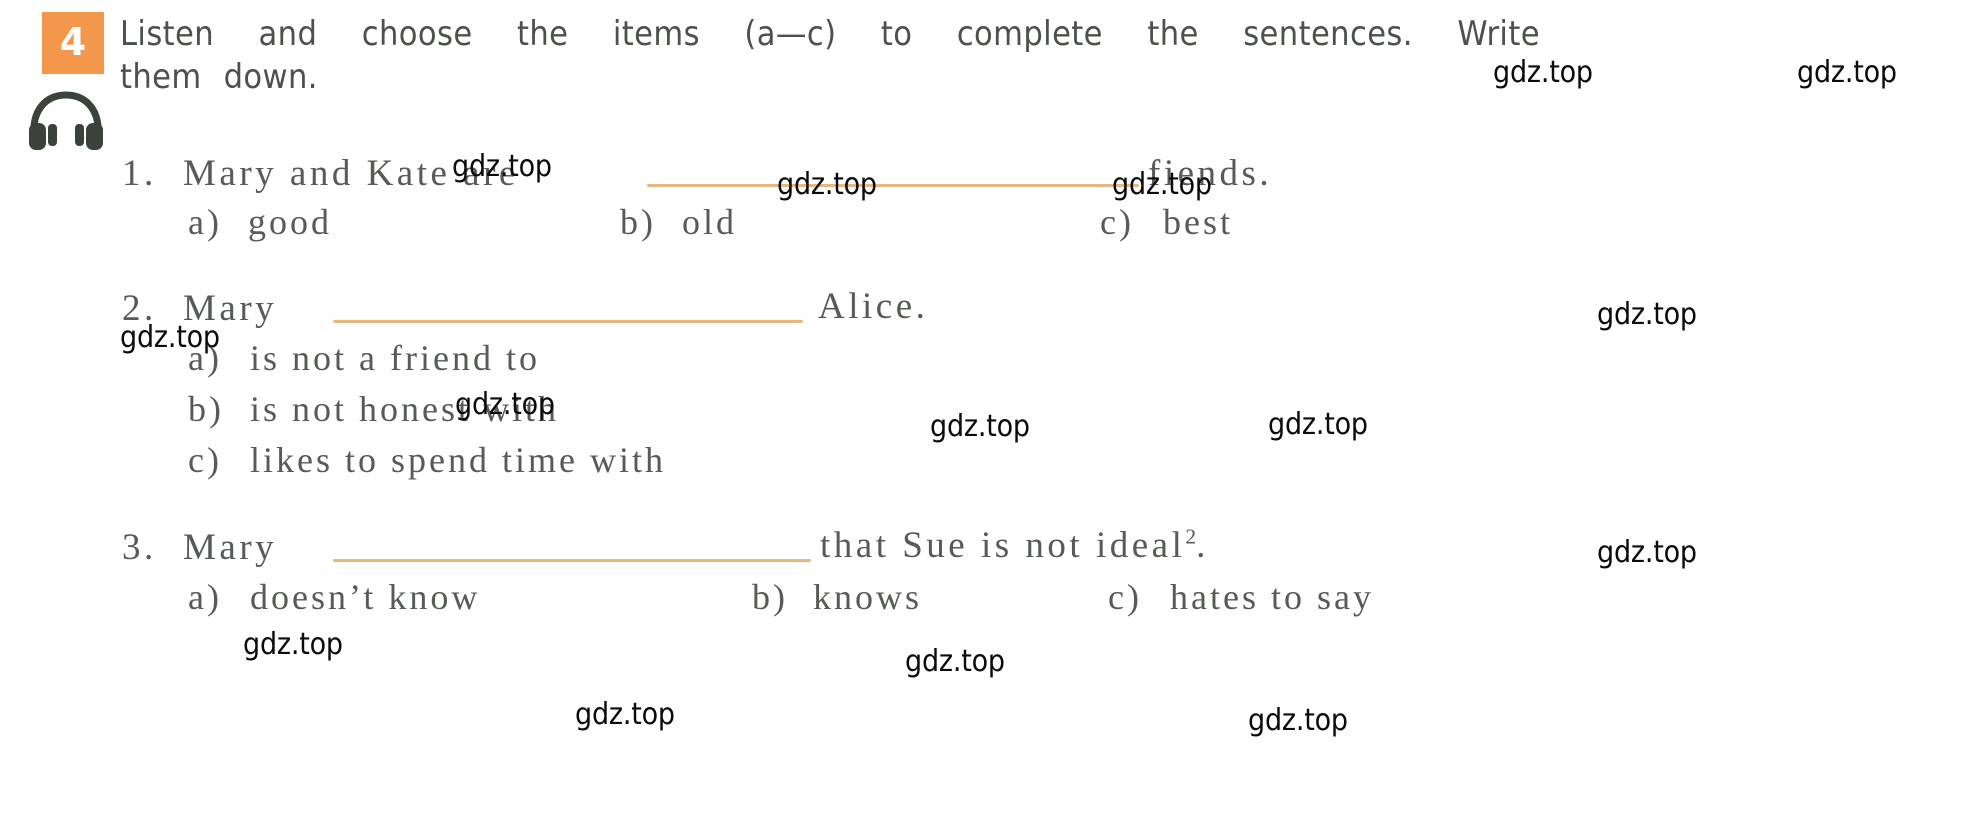 The height and width of the screenshot is (817, 1980). I want to click on question-3-answer-blank, so click(572, 560).